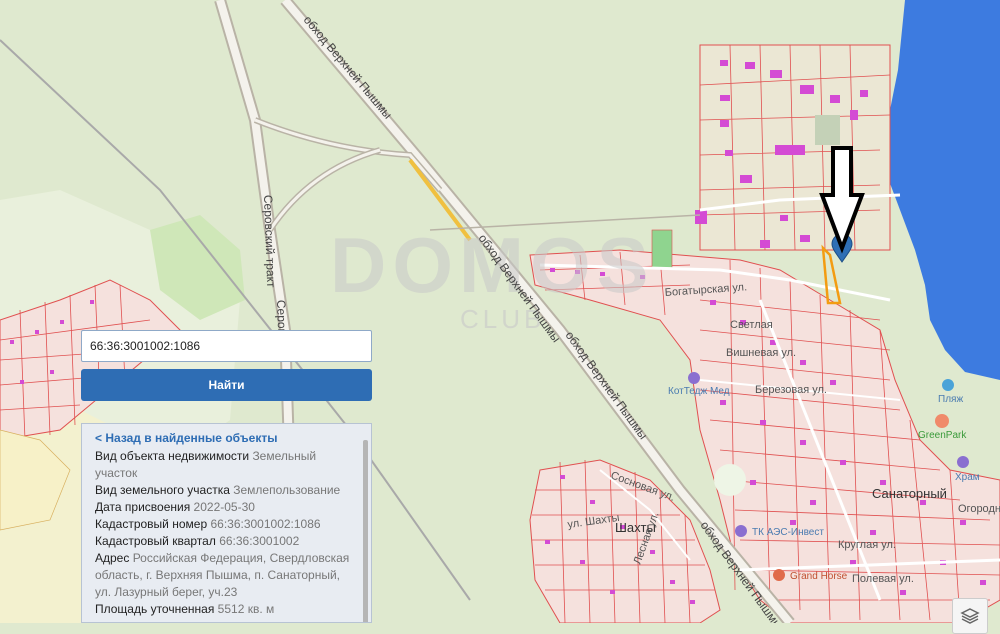 This screenshot has width=1000, height=634. I want to click on street-label: Круглая ул., so click(867, 545).